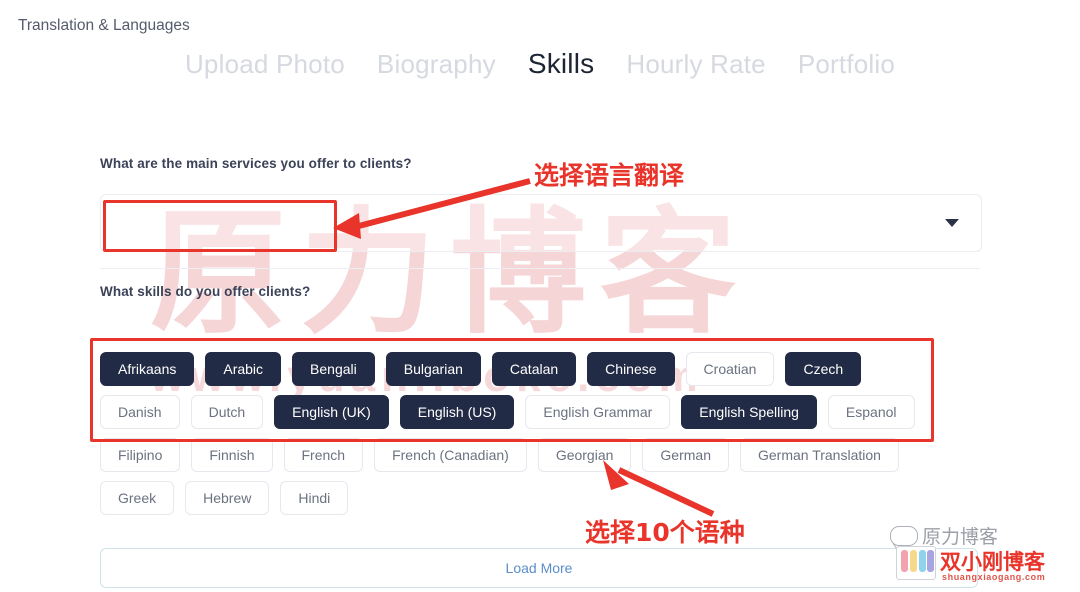 Image resolution: width=1080 pixels, height=592 pixels. What do you see at coordinates (749, 412) in the screenshot?
I see `skill-chip: English Spelling` at bounding box center [749, 412].